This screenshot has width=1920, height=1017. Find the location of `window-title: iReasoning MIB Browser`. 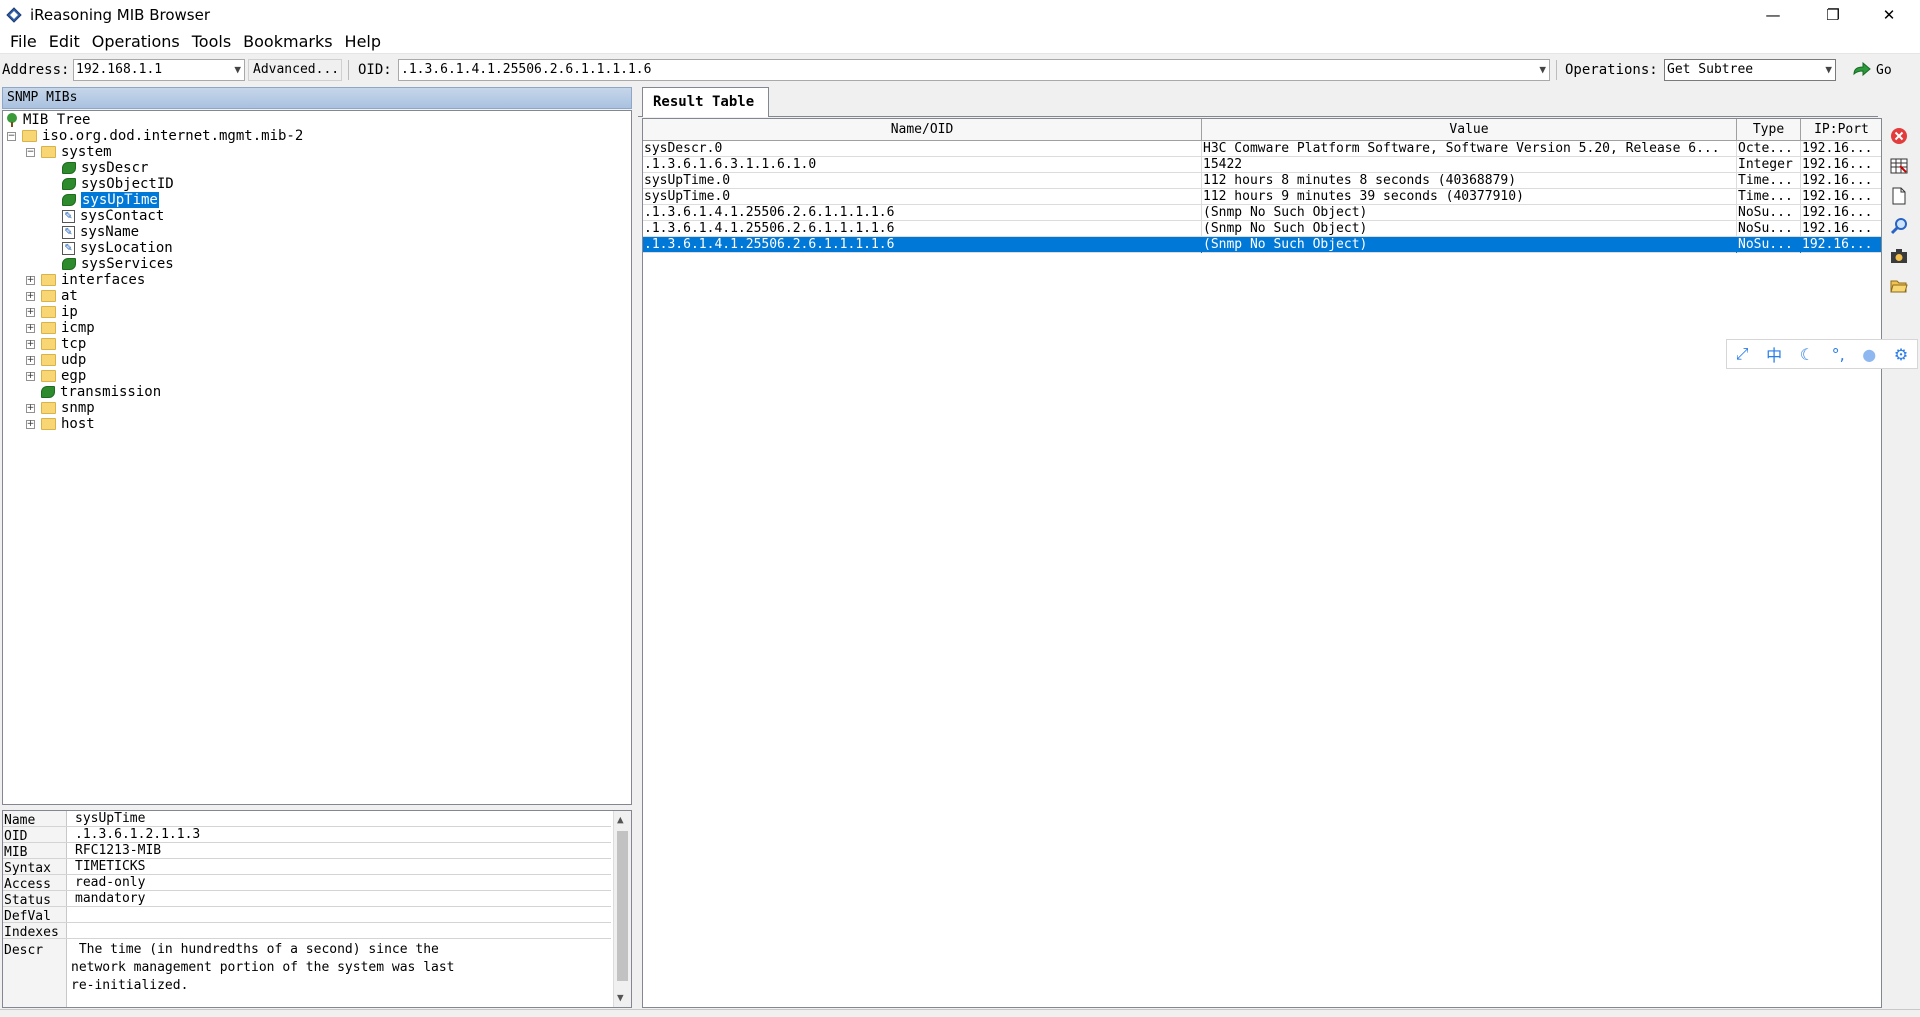

window-title: iReasoning MIB Browser is located at coordinates (120, 15).